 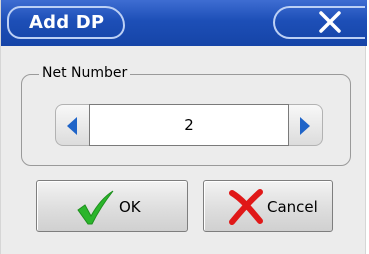 What do you see at coordinates (246, 207) in the screenshot?
I see `x-icon` at bounding box center [246, 207].